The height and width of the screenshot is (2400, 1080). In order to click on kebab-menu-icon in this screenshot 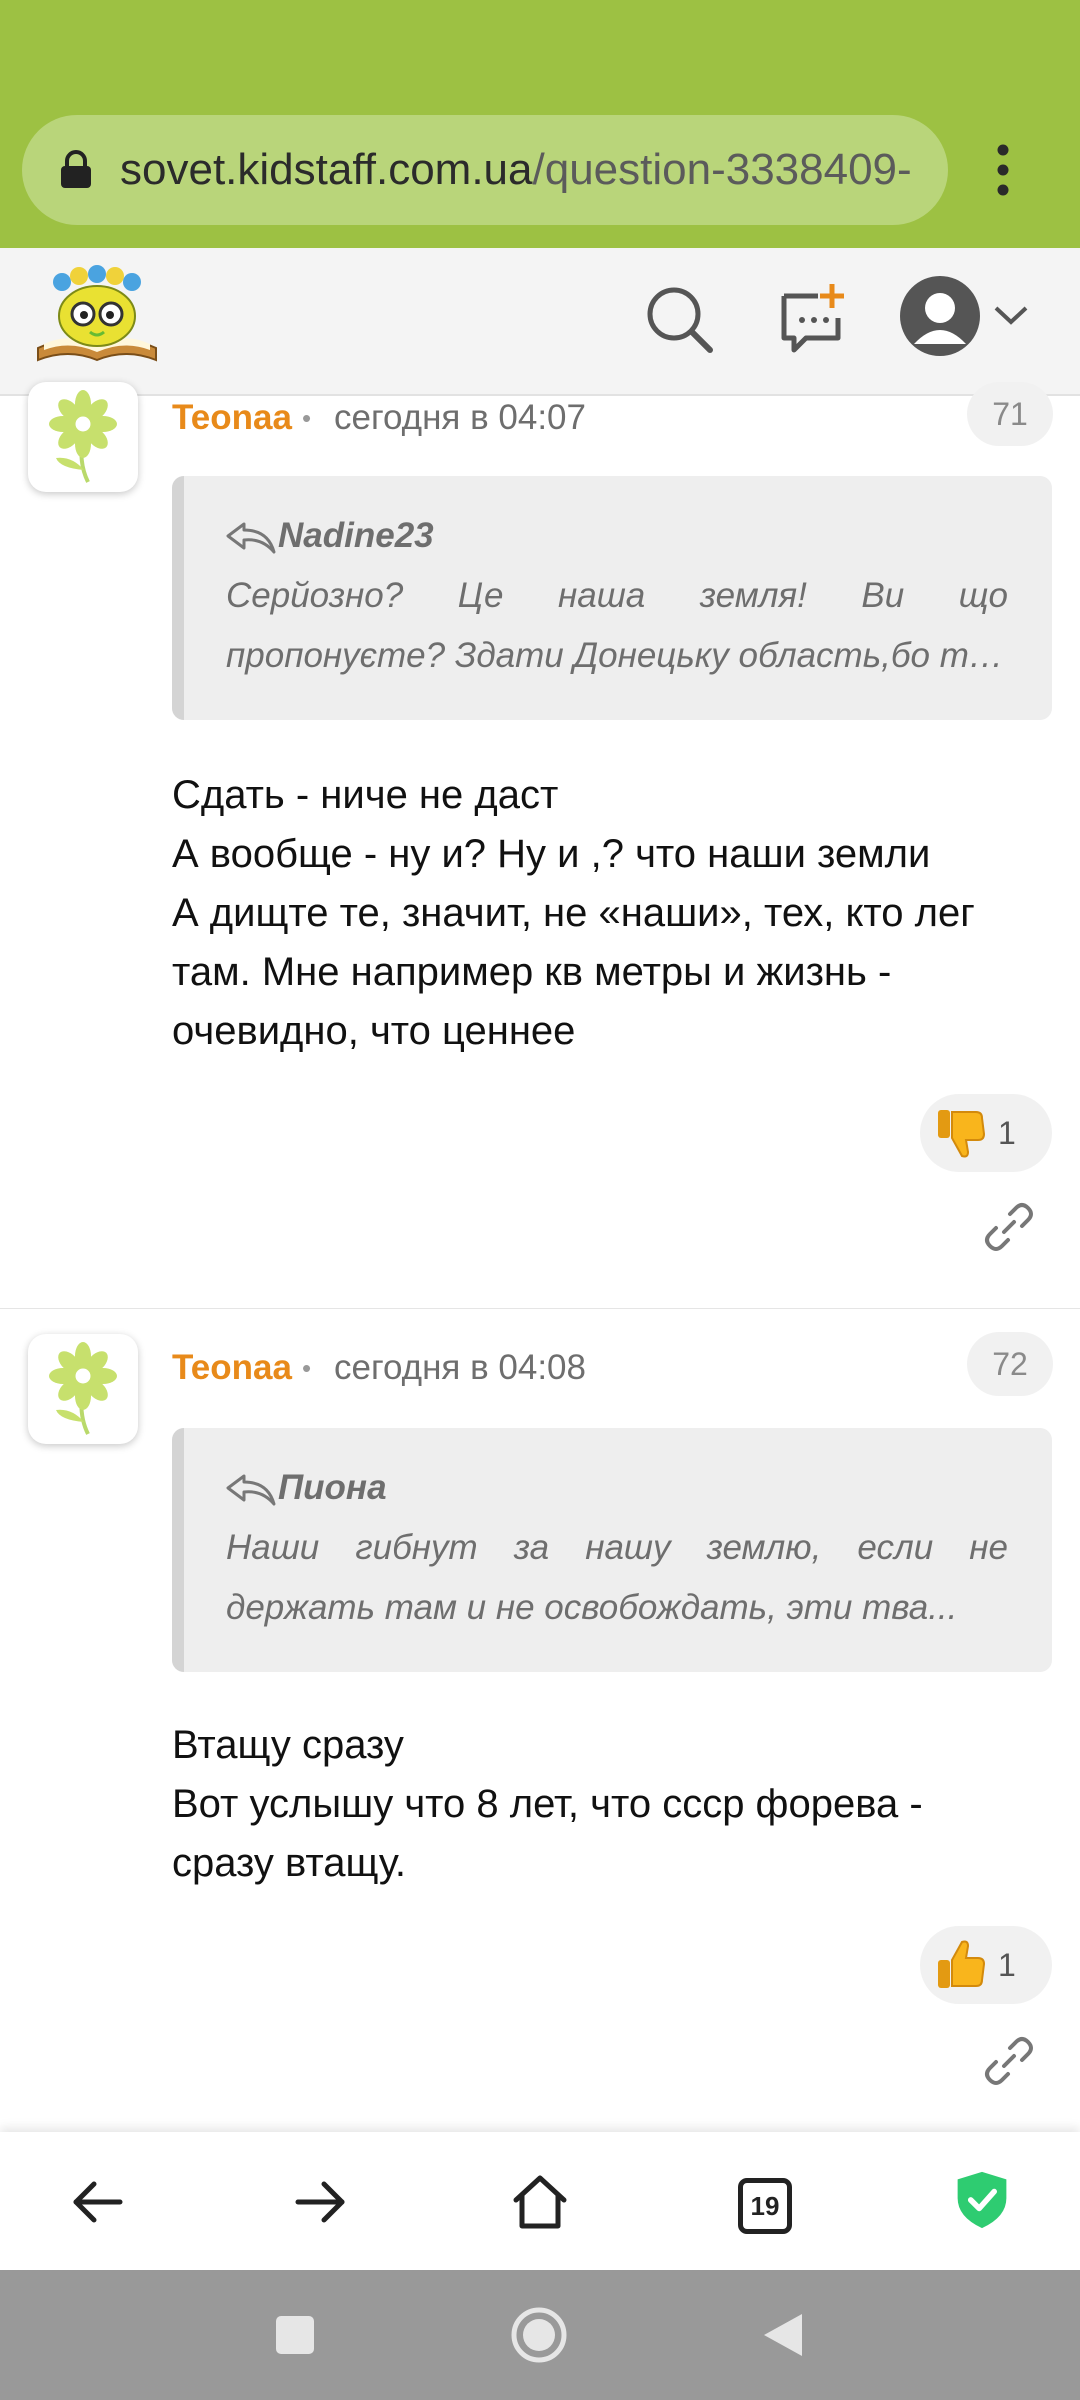, I will do `click(1003, 170)`.